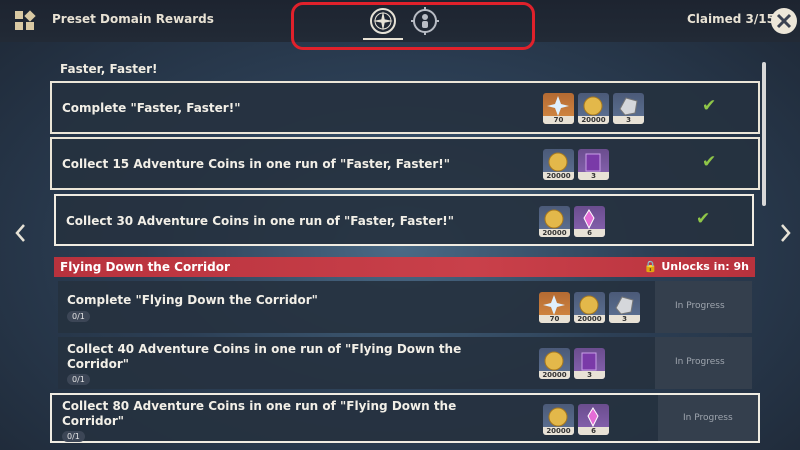  What do you see at coordinates (696, 266) in the screenshot?
I see `unlock-timer: 🔒 Unlocks in: 9h` at bounding box center [696, 266].